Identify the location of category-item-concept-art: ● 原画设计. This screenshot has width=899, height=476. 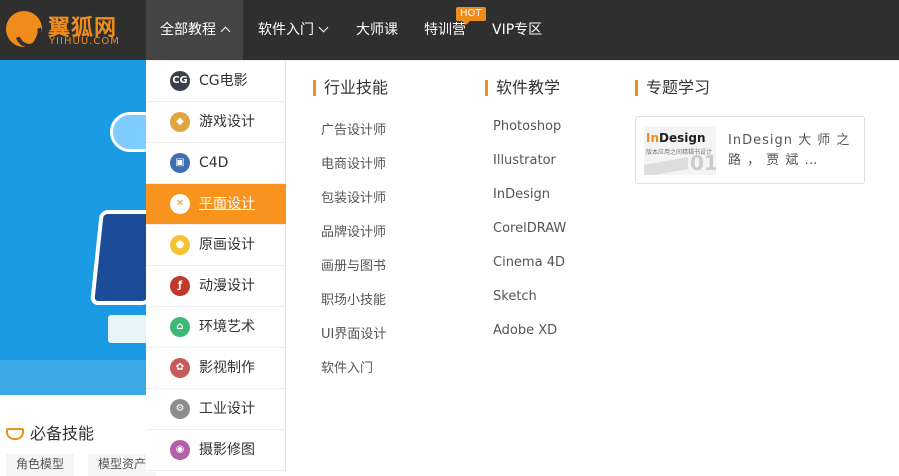
(216, 245).